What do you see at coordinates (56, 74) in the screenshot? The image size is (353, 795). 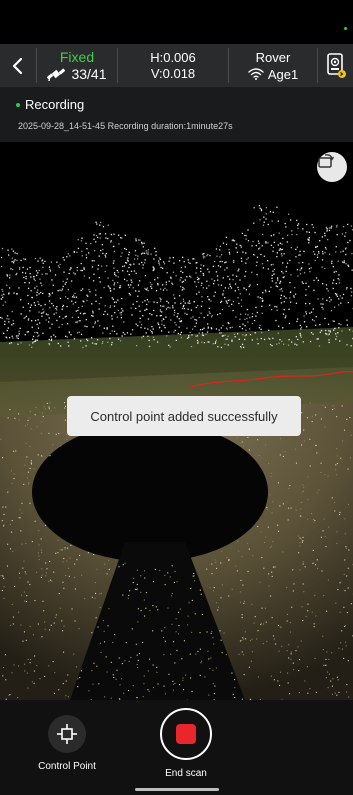 I see `satellite-icon` at bounding box center [56, 74].